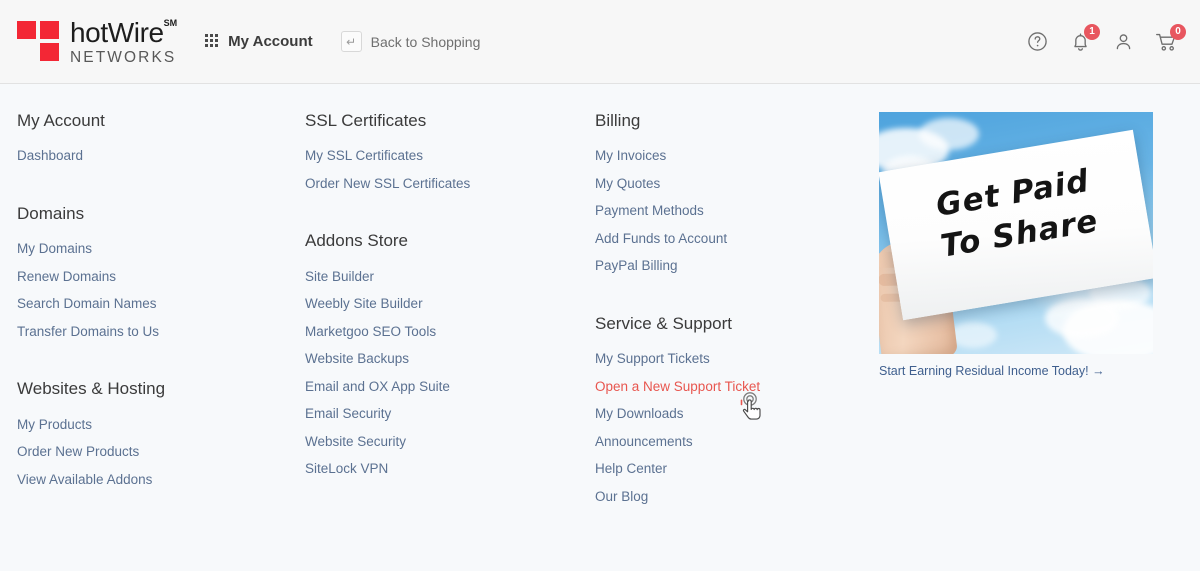 The image size is (1200, 571). I want to click on nav-link-email-and-ox-app-suite: Email and OX App Suite, so click(442, 388).